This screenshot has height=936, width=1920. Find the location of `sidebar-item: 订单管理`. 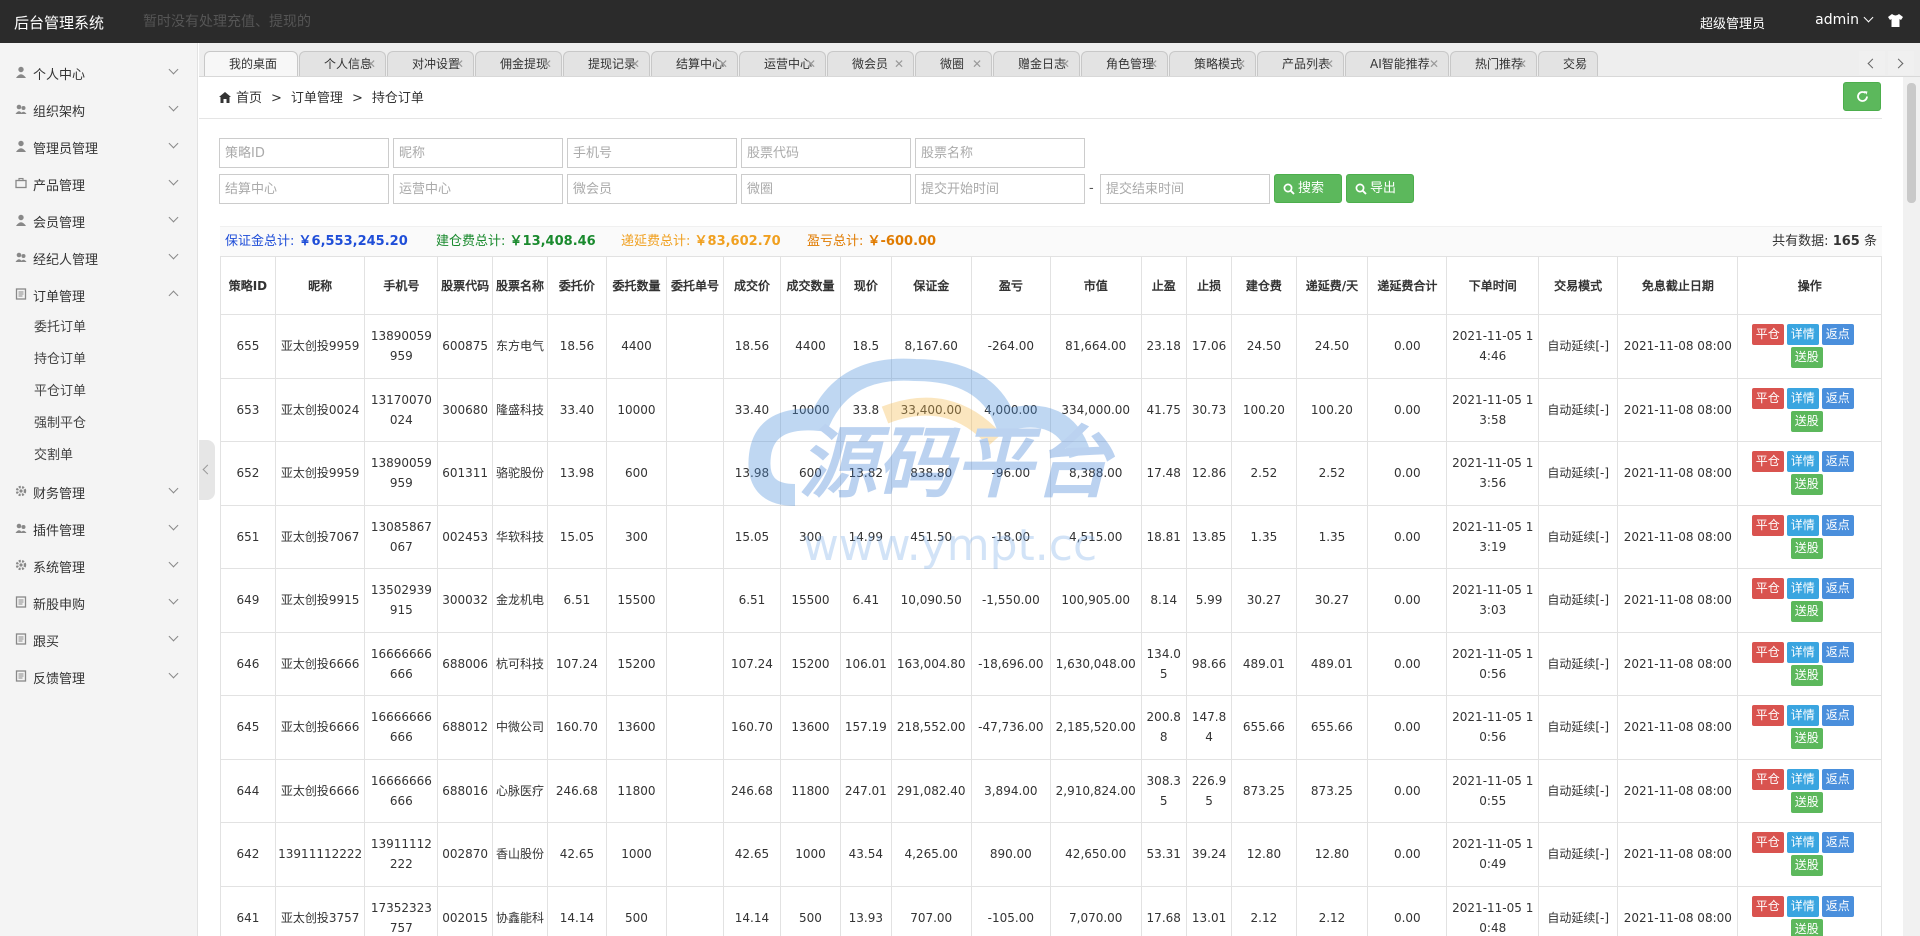

sidebar-item: 订单管理 is located at coordinates (98, 293).